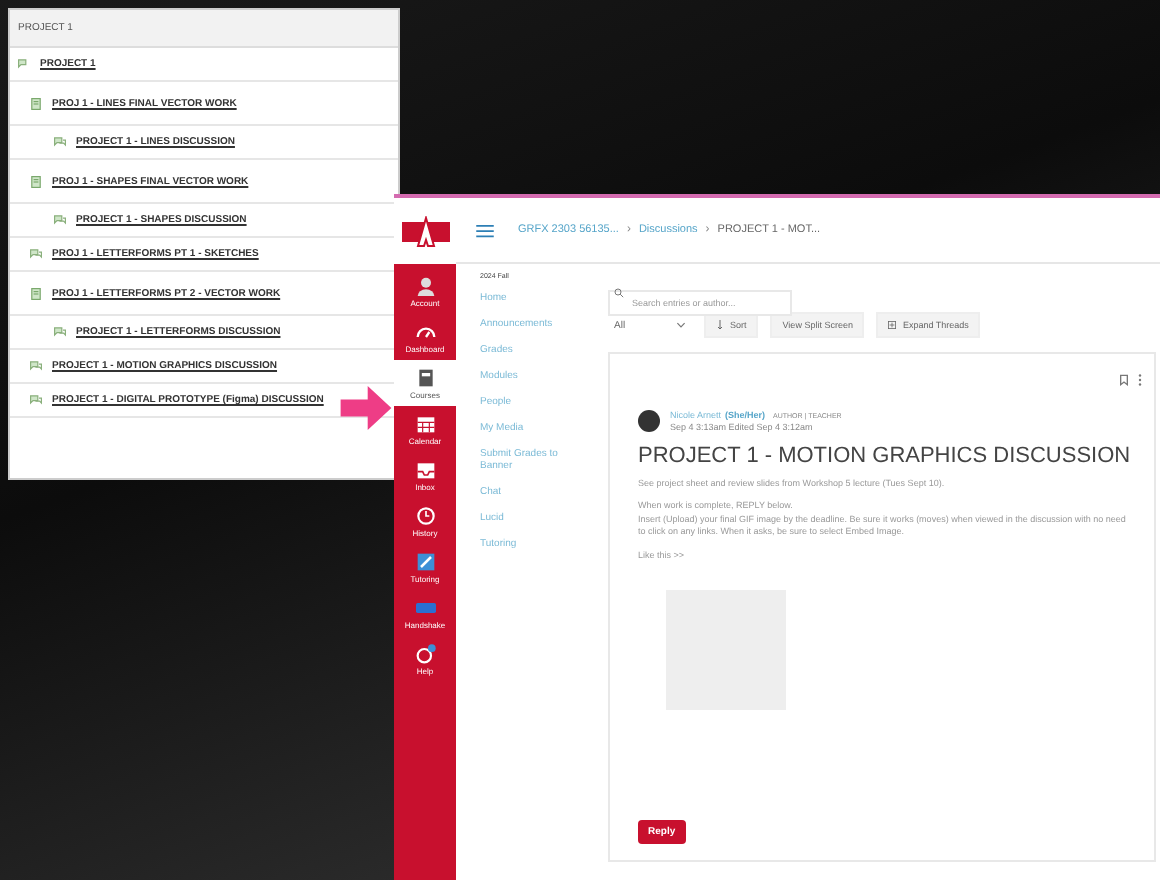  Describe the element at coordinates (681, 325) in the screenshot. I see `chevron-down-icon` at that location.